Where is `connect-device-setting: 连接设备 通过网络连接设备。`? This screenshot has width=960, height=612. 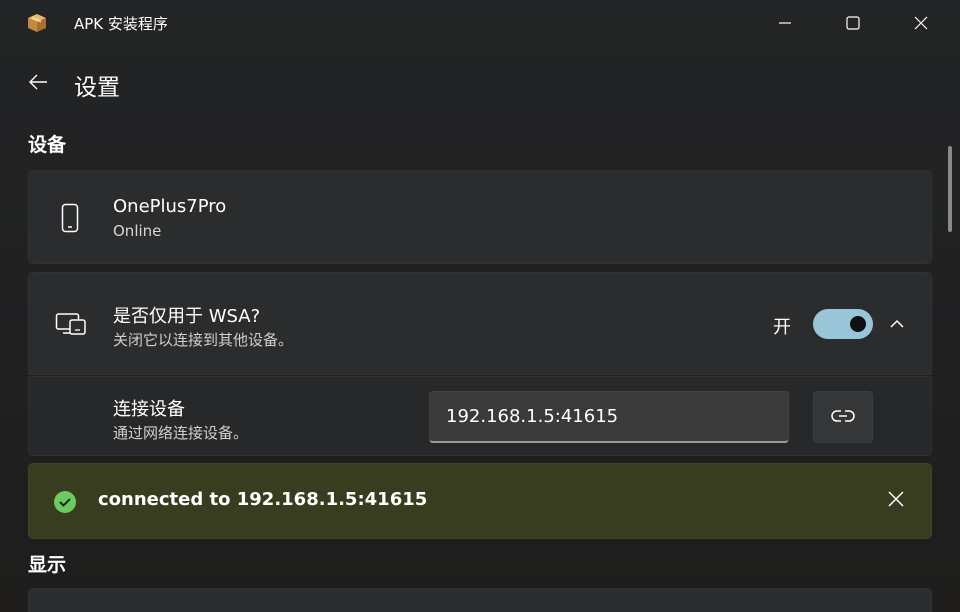
connect-device-setting: 连接设备 通过网络连接设备。 is located at coordinates (480, 416).